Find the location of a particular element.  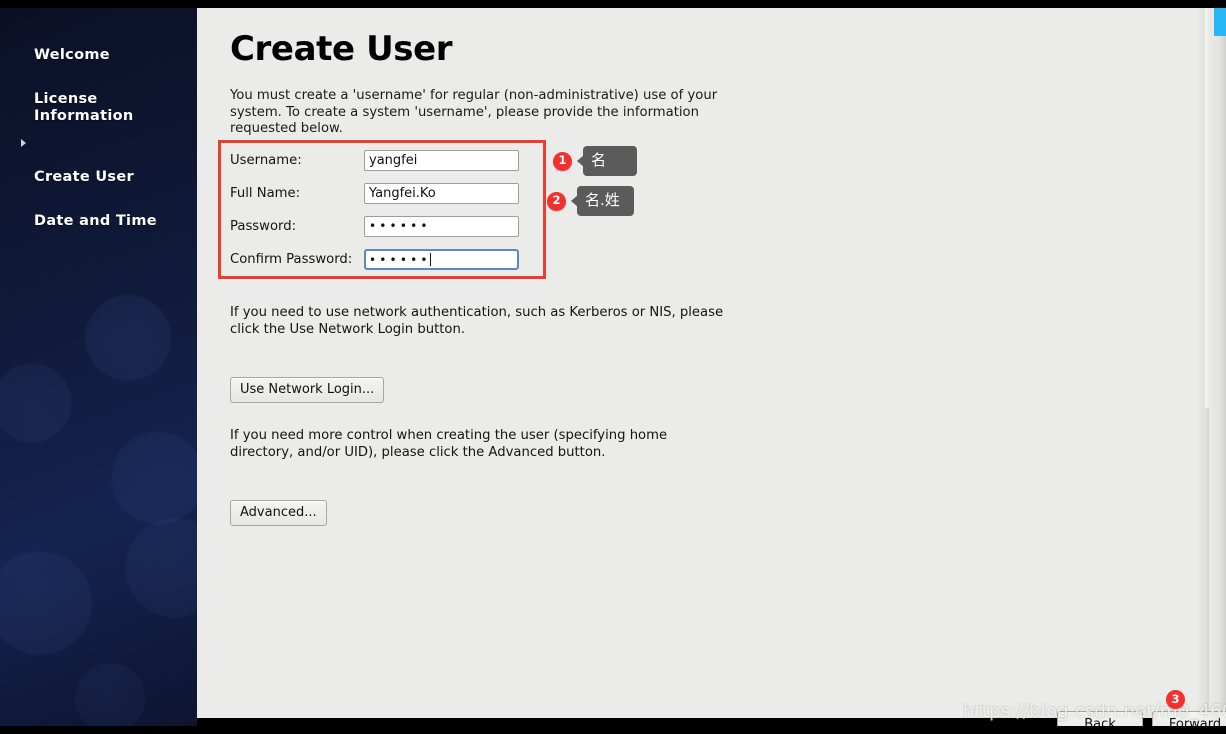

sidebar-item-label: Date and Time is located at coordinates (95, 221).